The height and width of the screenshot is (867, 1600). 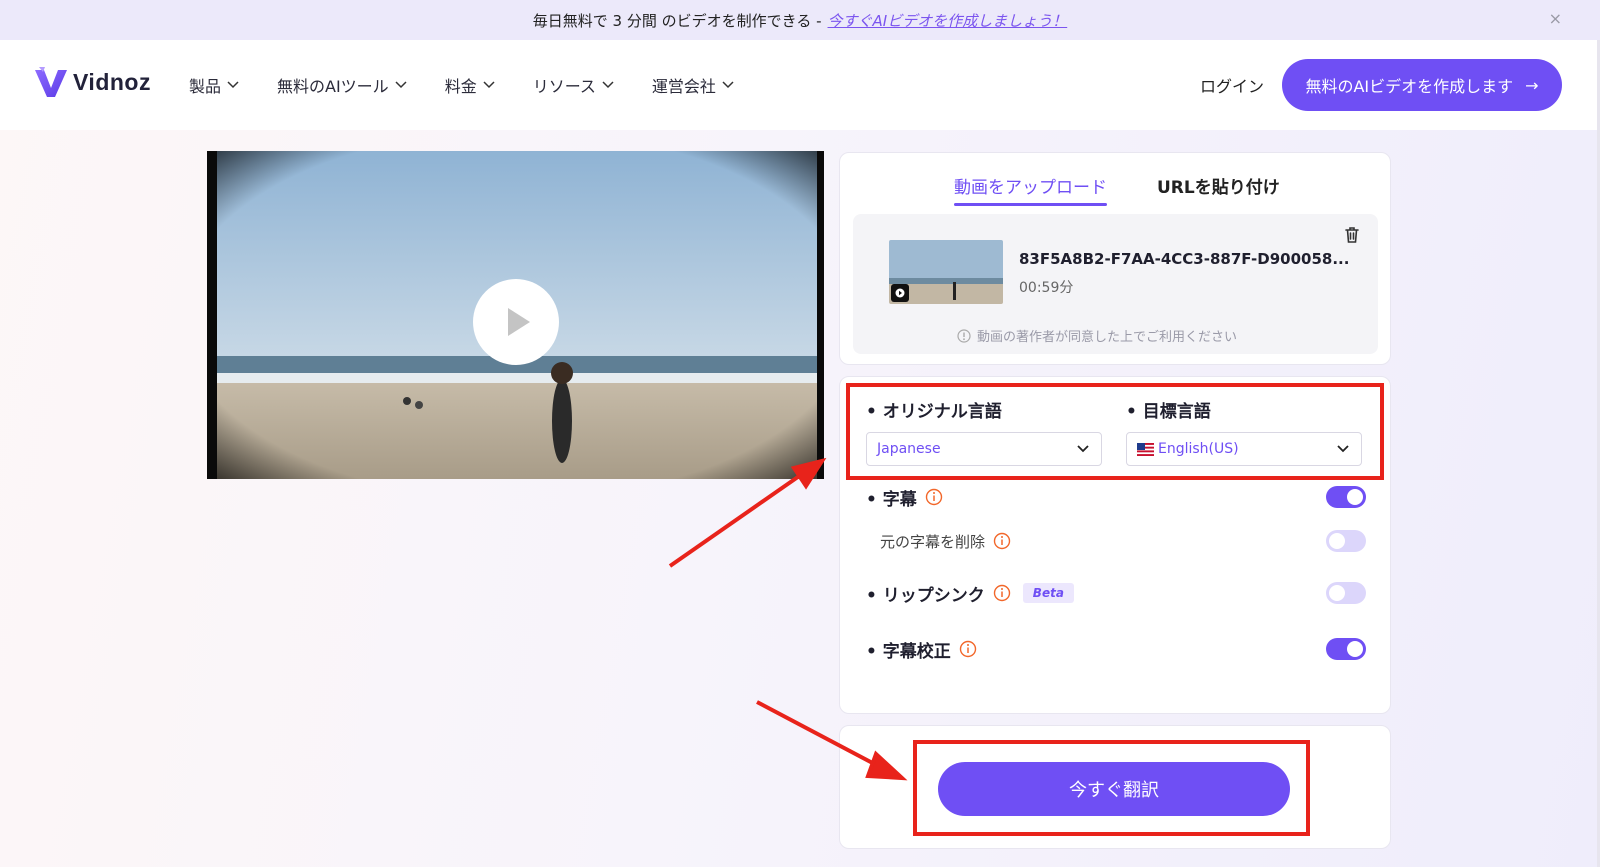 I want to click on original-language-value: Japanese, so click(x=909, y=449).